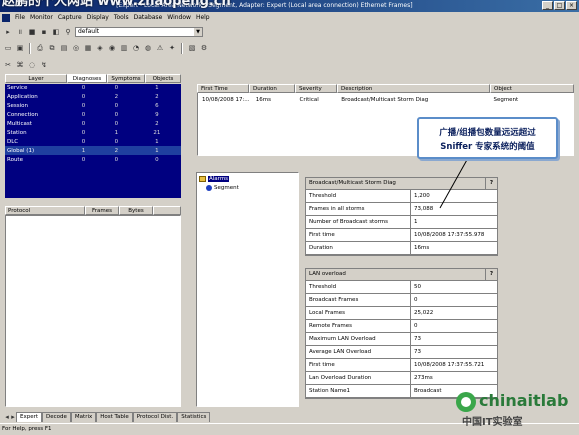 The width and height of the screenshot is (579, 435). What do you see at coordinates (93, 311) in the screenshot?
I see `protocol-list` at bounding box center [93, 311].